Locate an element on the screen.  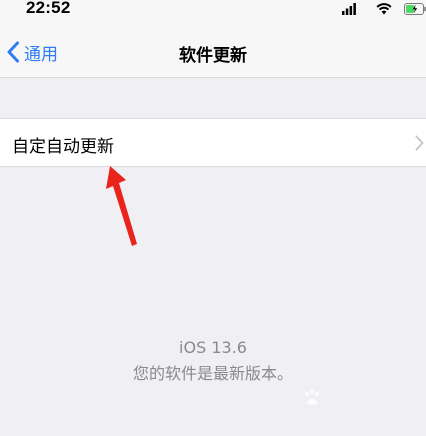
status-time: 22:52 is located at coordinates (48, 8).